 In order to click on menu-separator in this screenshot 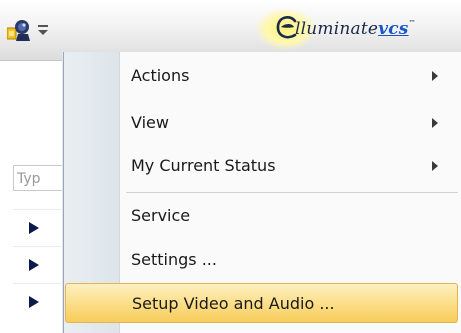, I will do `click(292, 192)`.